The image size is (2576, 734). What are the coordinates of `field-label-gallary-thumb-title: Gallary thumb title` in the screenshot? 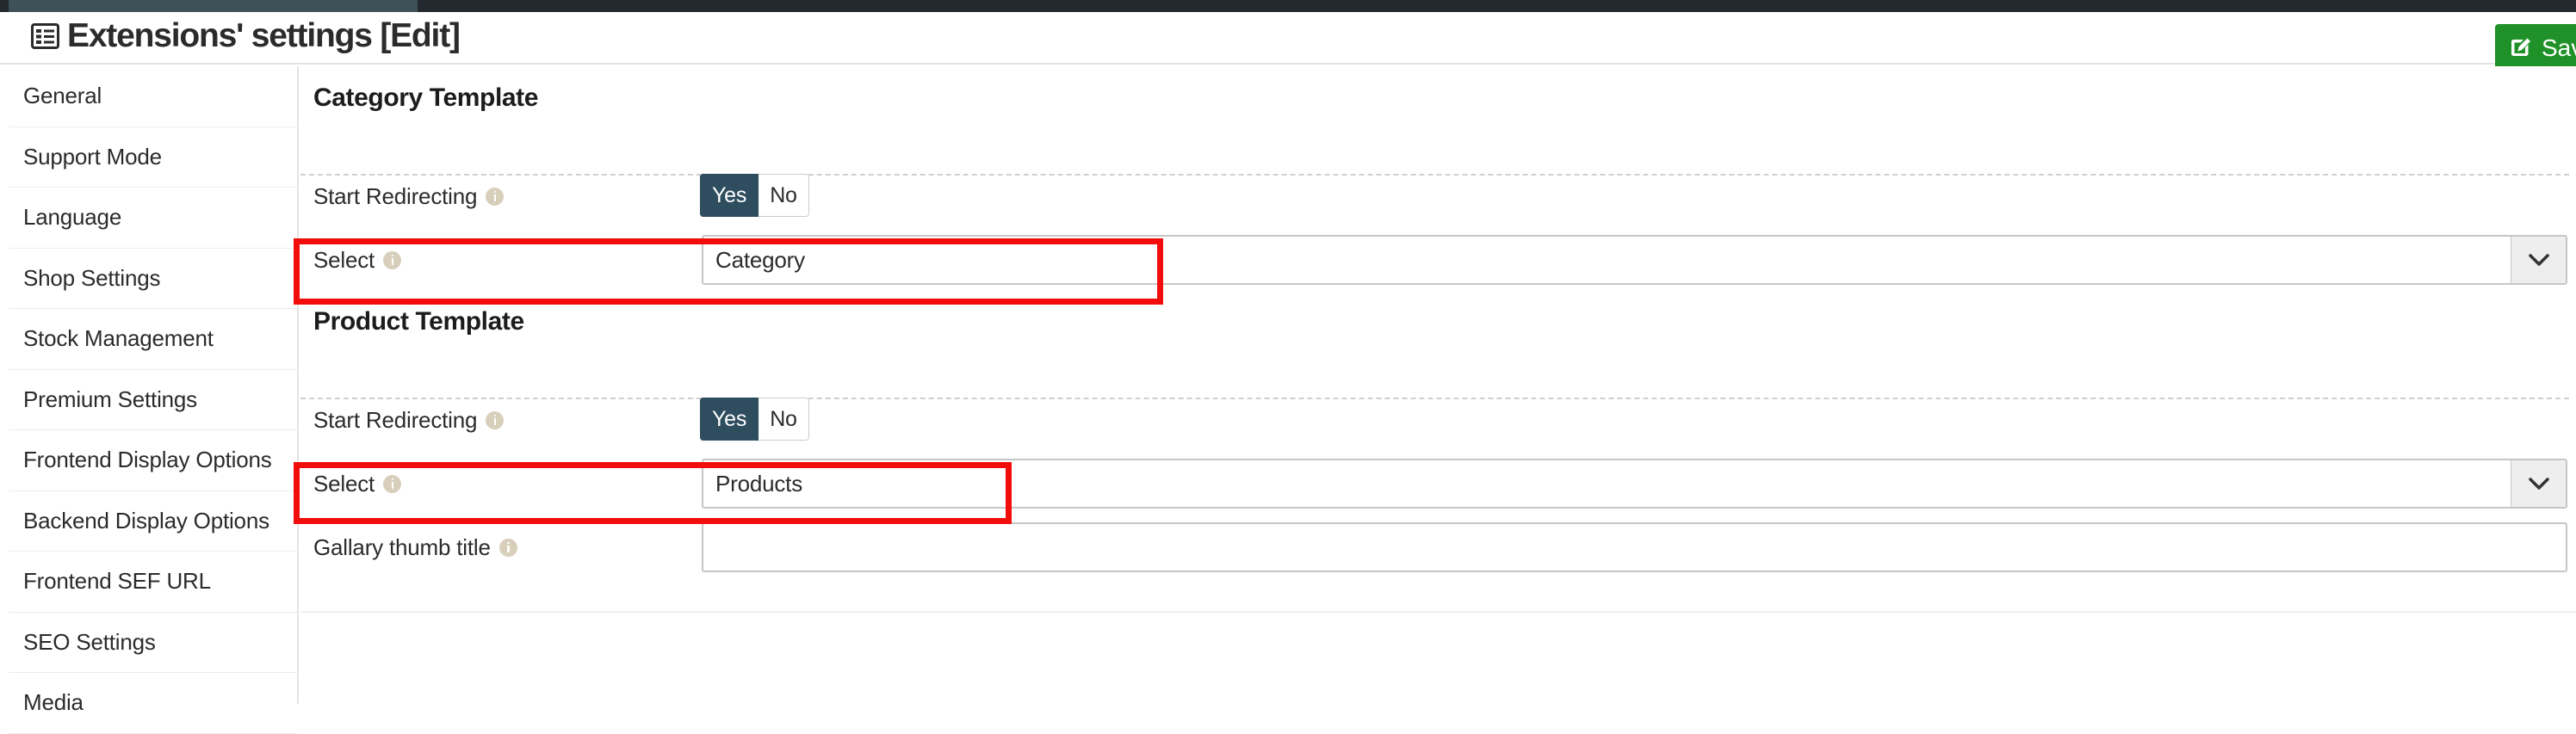 It's located at (415, 547).